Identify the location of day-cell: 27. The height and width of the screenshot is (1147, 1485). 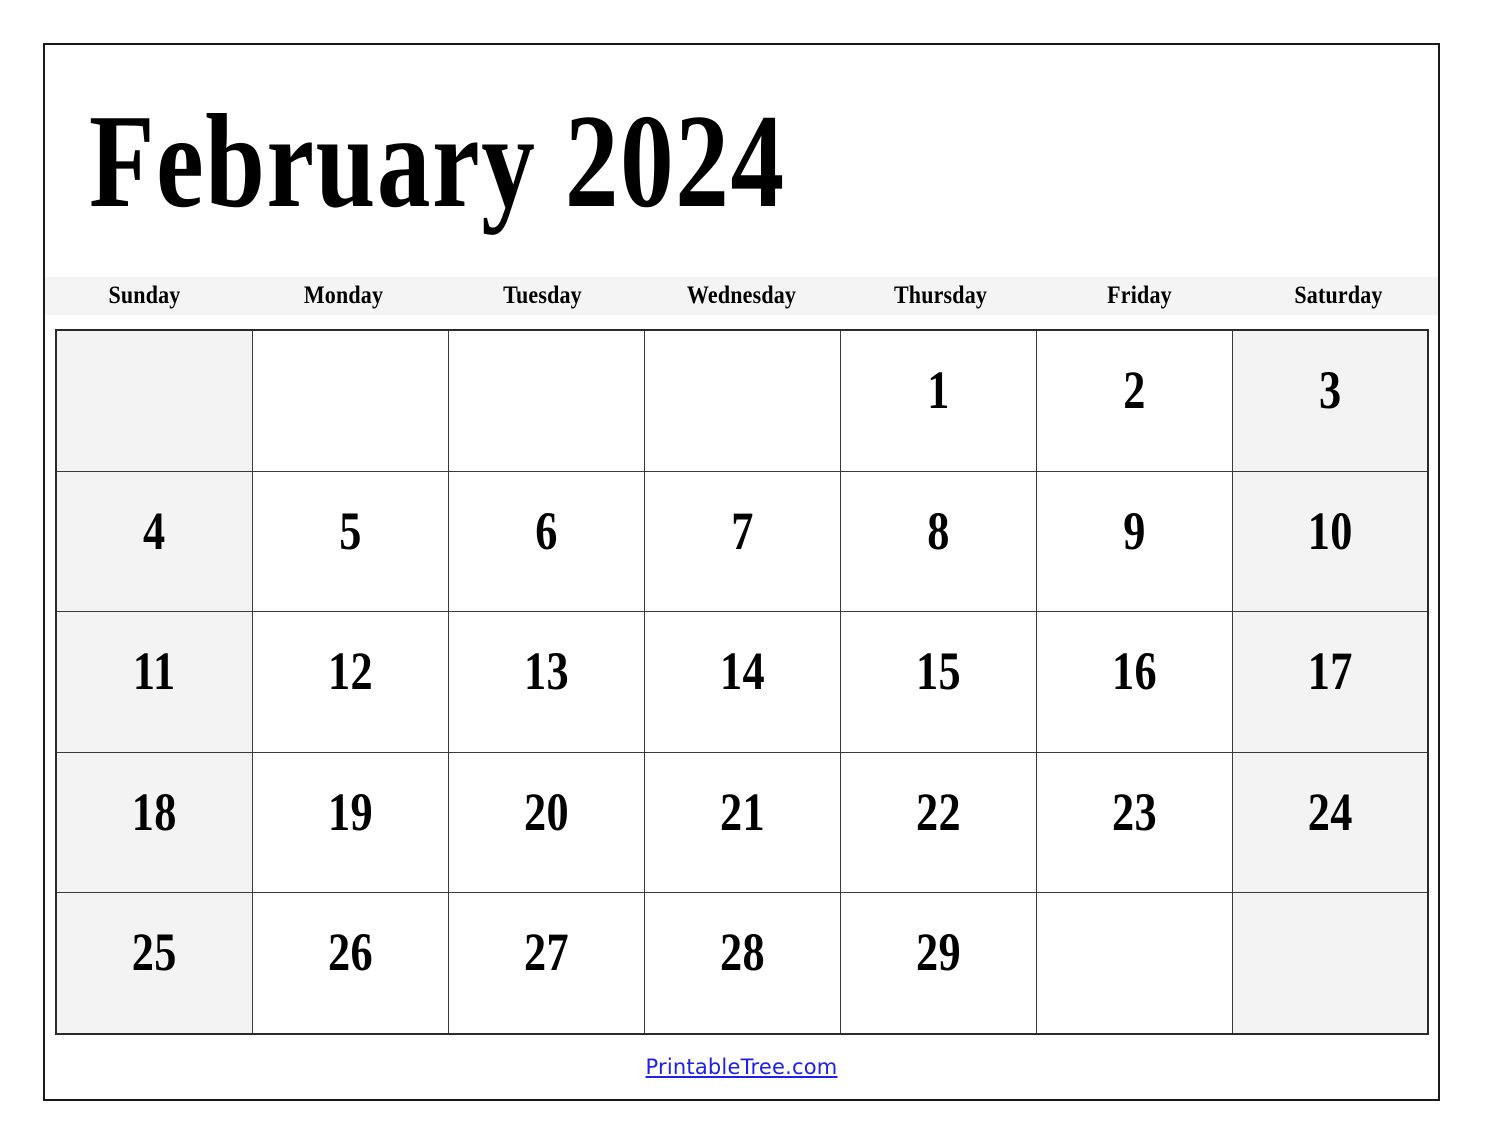
(546, 963).